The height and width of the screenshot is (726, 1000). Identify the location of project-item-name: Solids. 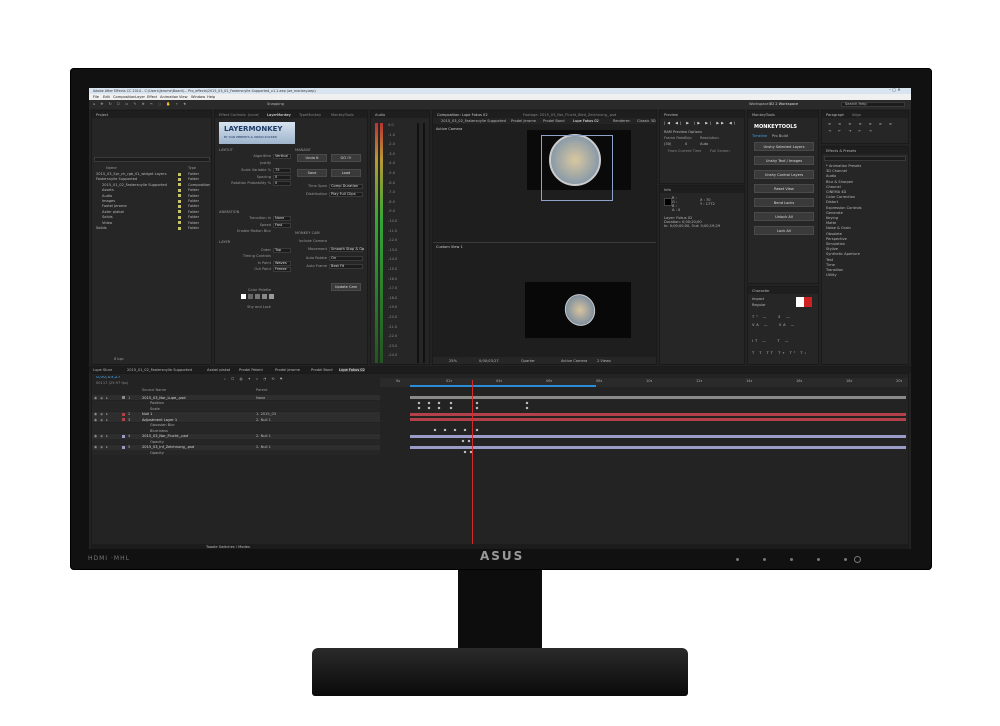
(101, 228).